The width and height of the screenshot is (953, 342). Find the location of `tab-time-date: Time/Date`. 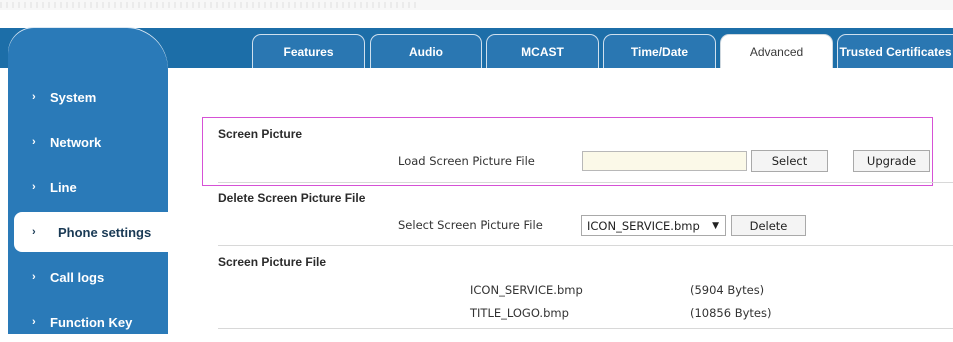

tab-time-date: Time/Date is located at coordinates (659, 51).